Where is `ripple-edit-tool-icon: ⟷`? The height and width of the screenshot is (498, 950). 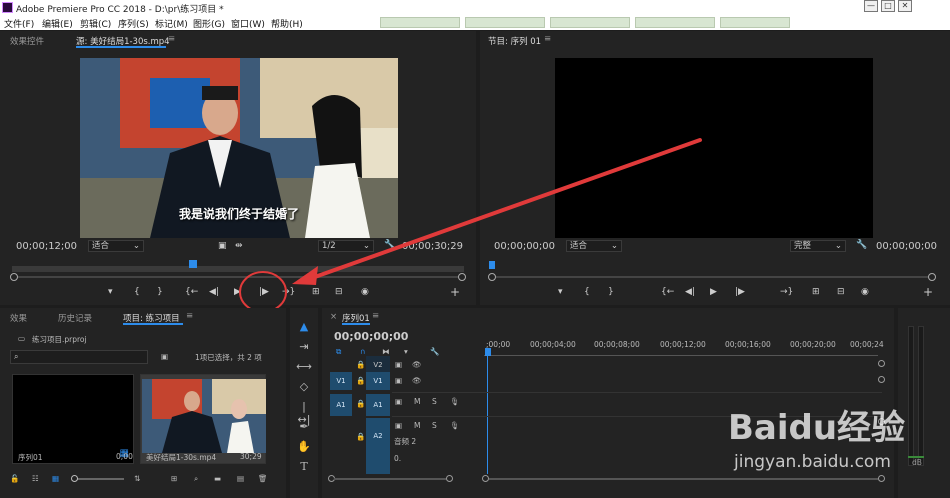 ripple-edit-tool-icon: ⟷ is located at coordinates (304, 366).